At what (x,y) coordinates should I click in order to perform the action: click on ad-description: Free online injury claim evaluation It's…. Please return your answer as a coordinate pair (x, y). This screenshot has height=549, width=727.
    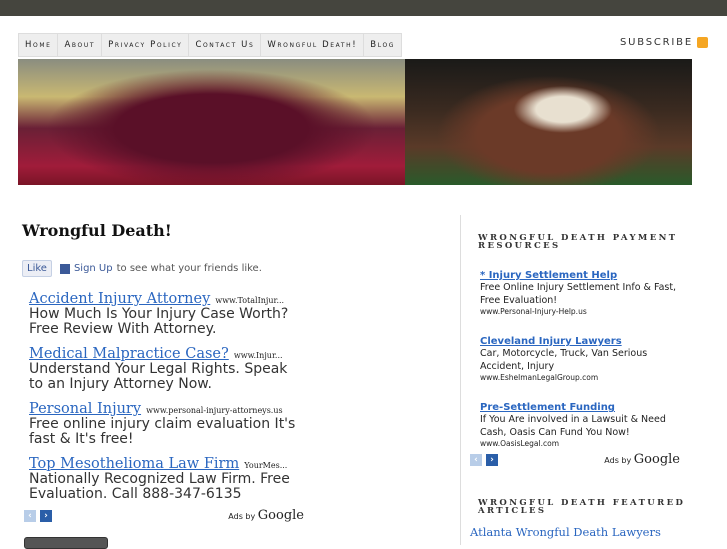
    Looking at the image, I should click on (162, 431).